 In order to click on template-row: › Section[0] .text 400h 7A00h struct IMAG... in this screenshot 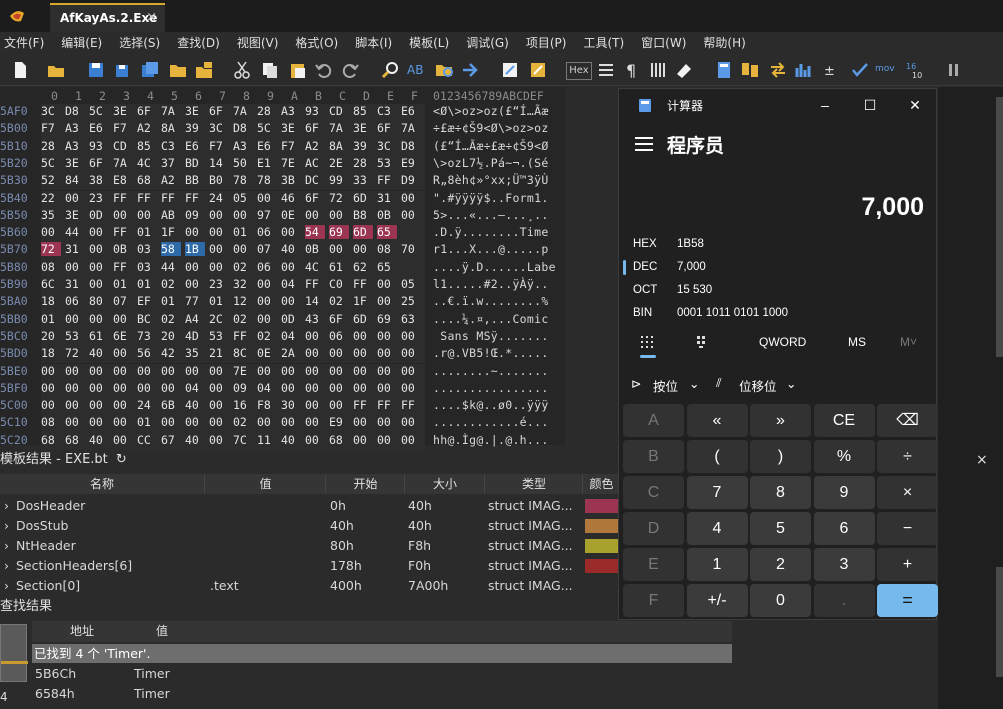, I will do `click(310, 586)`.